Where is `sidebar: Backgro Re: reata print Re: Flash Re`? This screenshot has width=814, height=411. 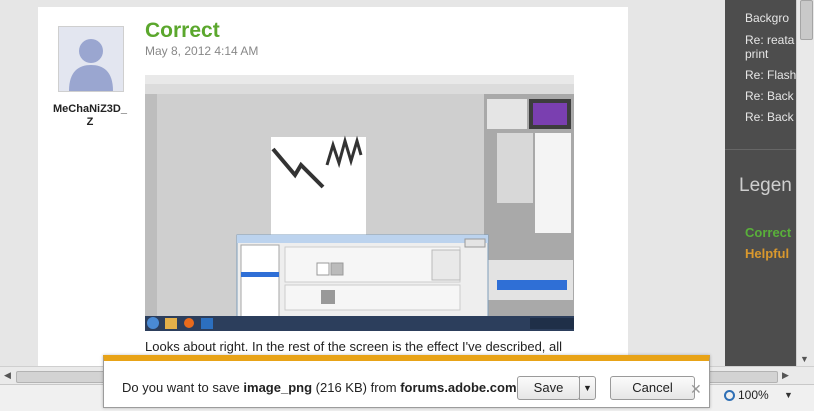 sidebar: Backgro Re: reata print Re: Flash Re is located at coordinates (760, 183).